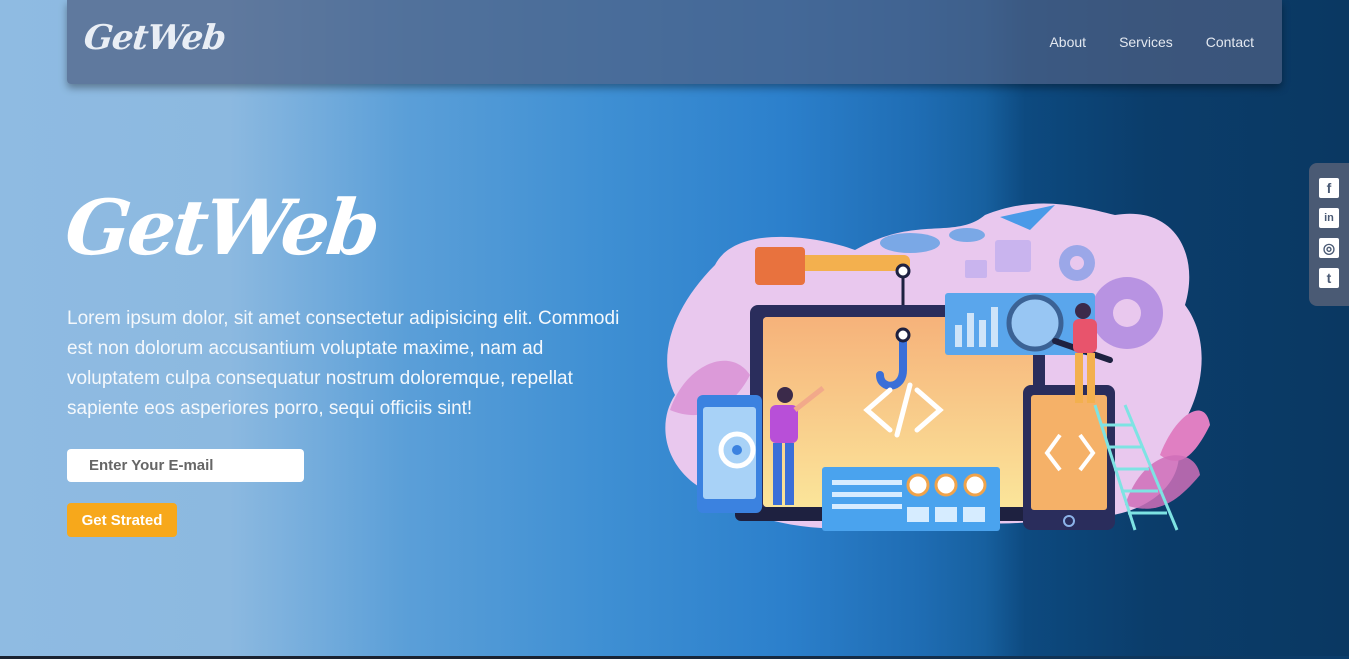 The width and height of the screenshot is (1349, 659). Describe the element at coordinates (910, 243) in the screenshot. I see `cloud-icon` at that location.